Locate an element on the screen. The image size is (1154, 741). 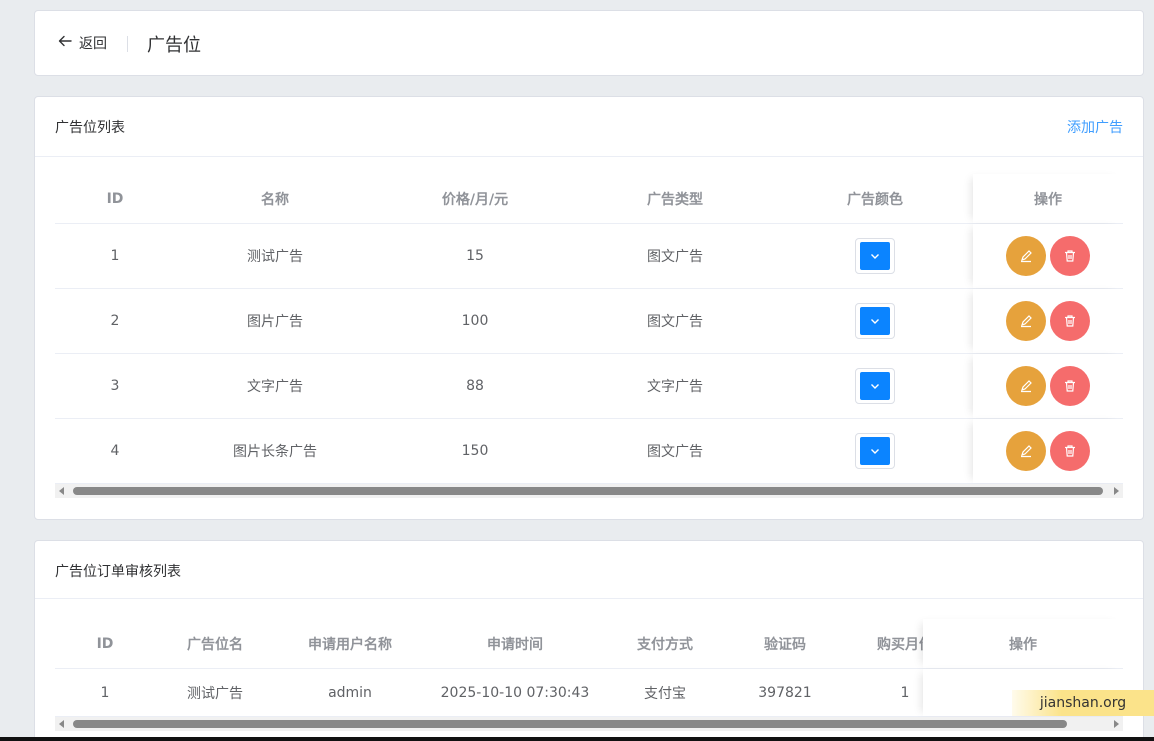
cell-price: 100 is located at coordinates (475, 321).